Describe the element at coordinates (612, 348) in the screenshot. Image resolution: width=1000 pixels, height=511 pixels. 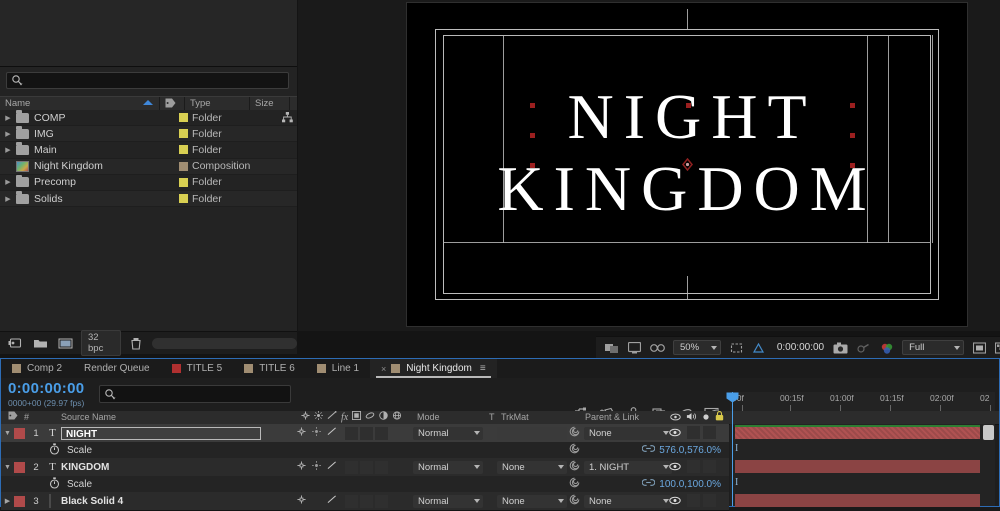
I see `always-preview-icon` at that location.